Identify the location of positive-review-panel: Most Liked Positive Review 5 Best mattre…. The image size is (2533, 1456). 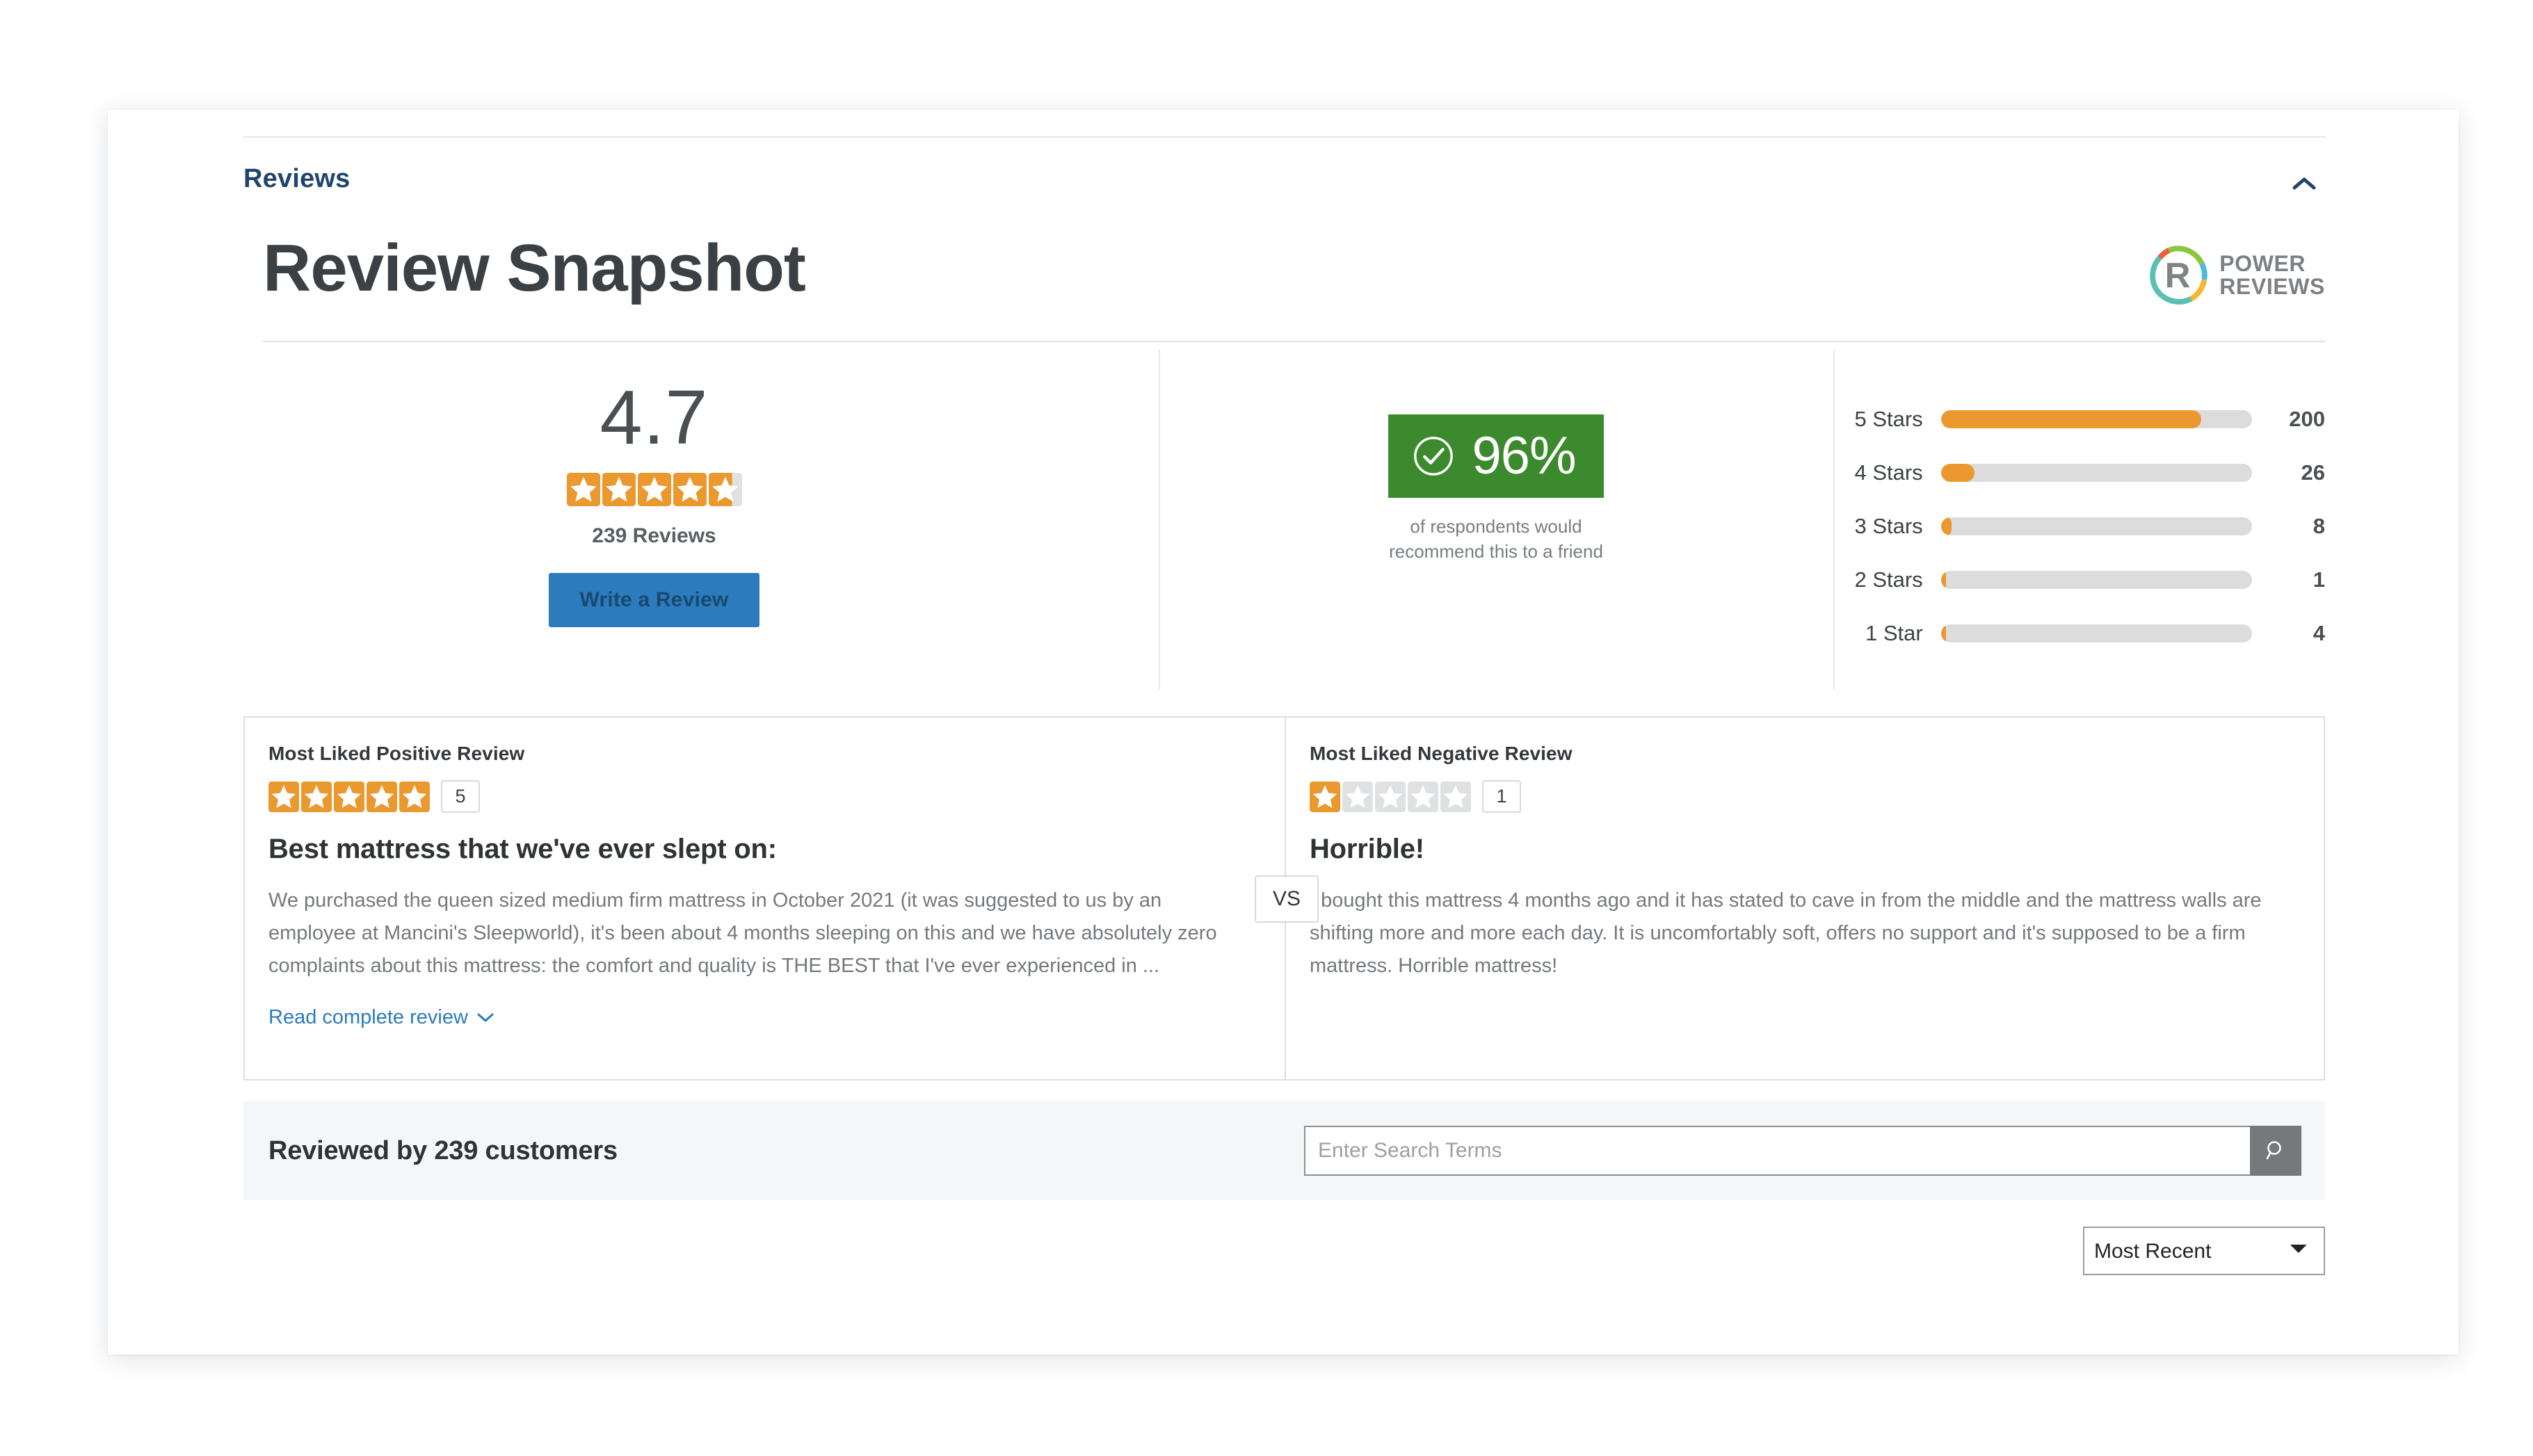
(766, 898).